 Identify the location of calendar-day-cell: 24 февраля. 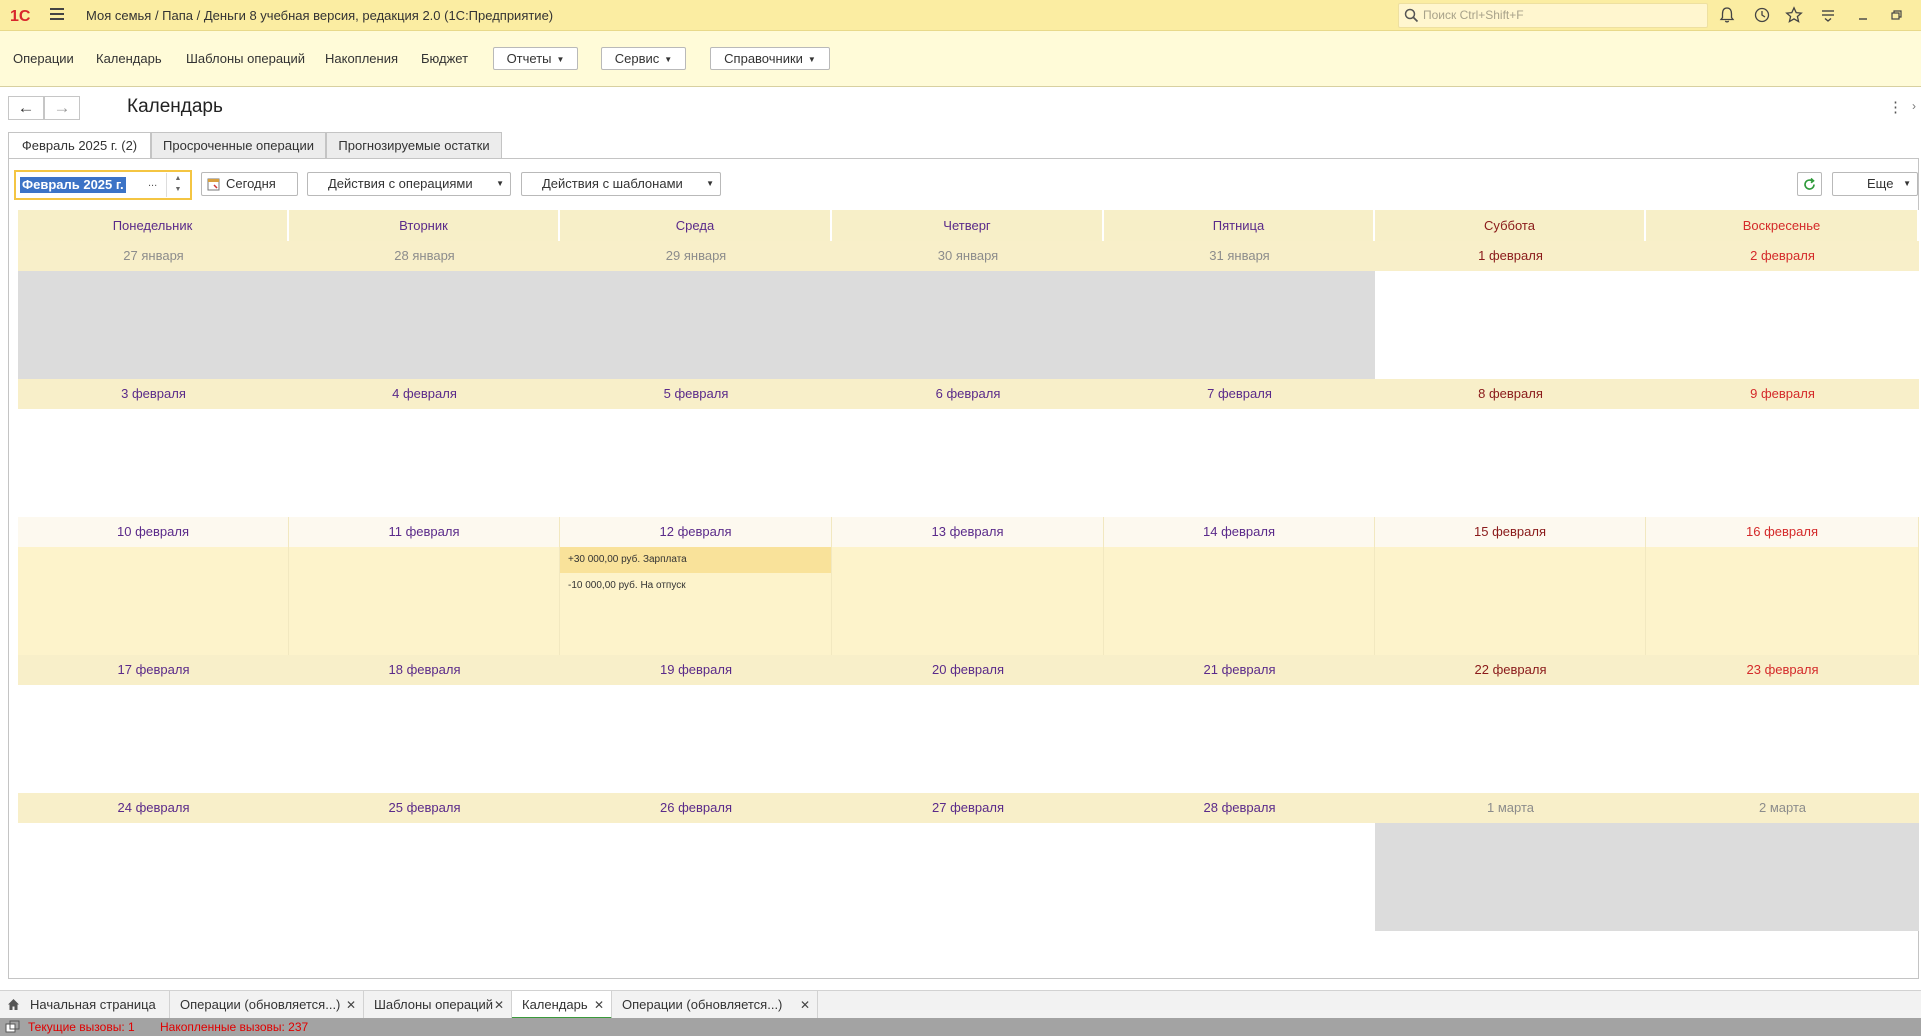
(153, 862).